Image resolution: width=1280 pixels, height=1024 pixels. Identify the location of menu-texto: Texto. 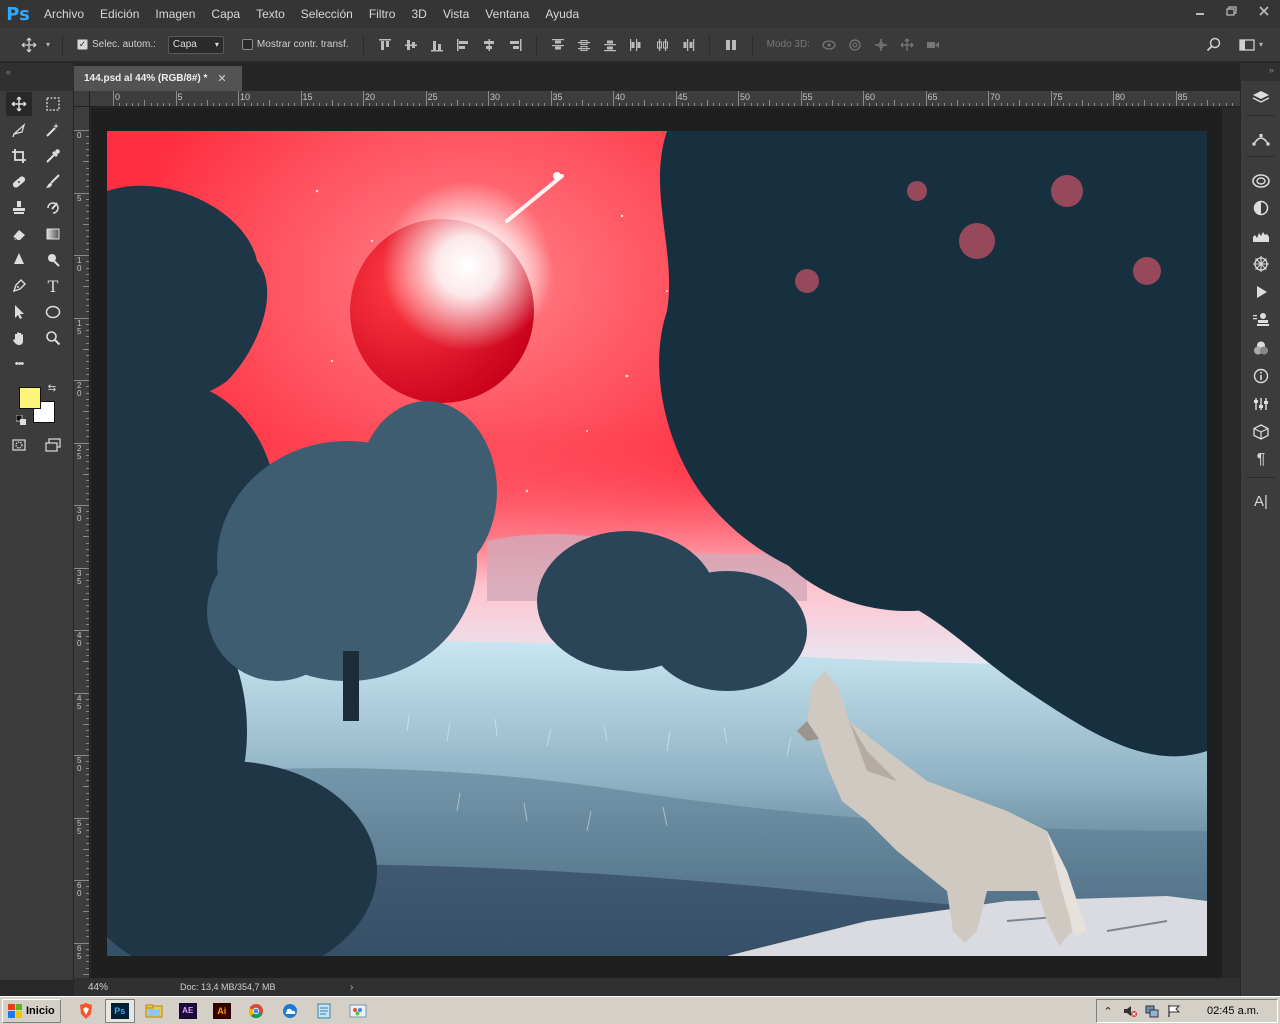
(270, 14).